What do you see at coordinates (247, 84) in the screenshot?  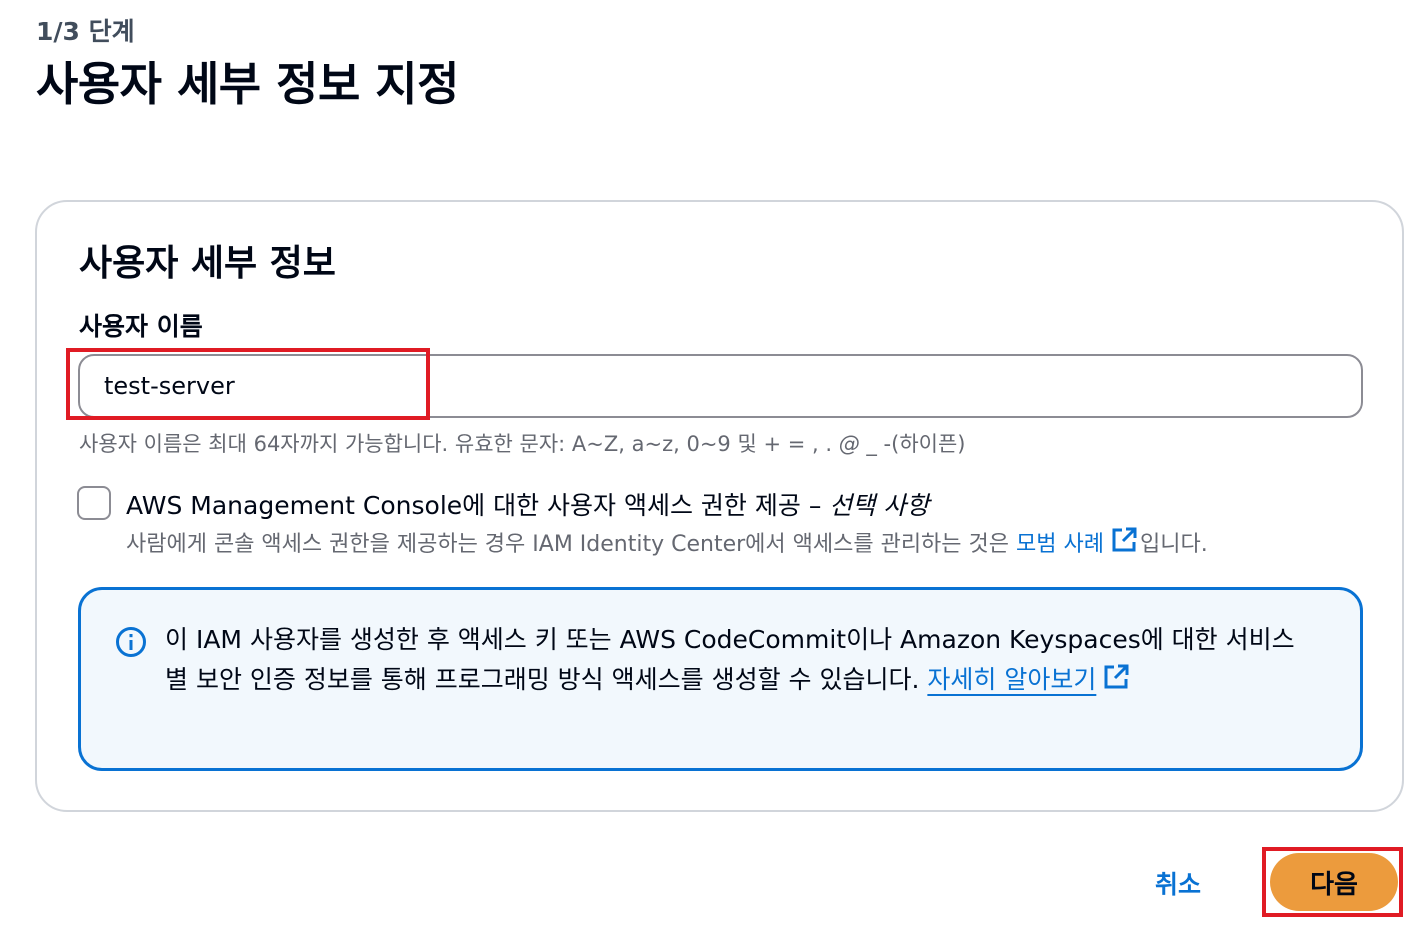 I see `page-title: 사용자 세부 정보 지정` at bounding box center [247, 84].